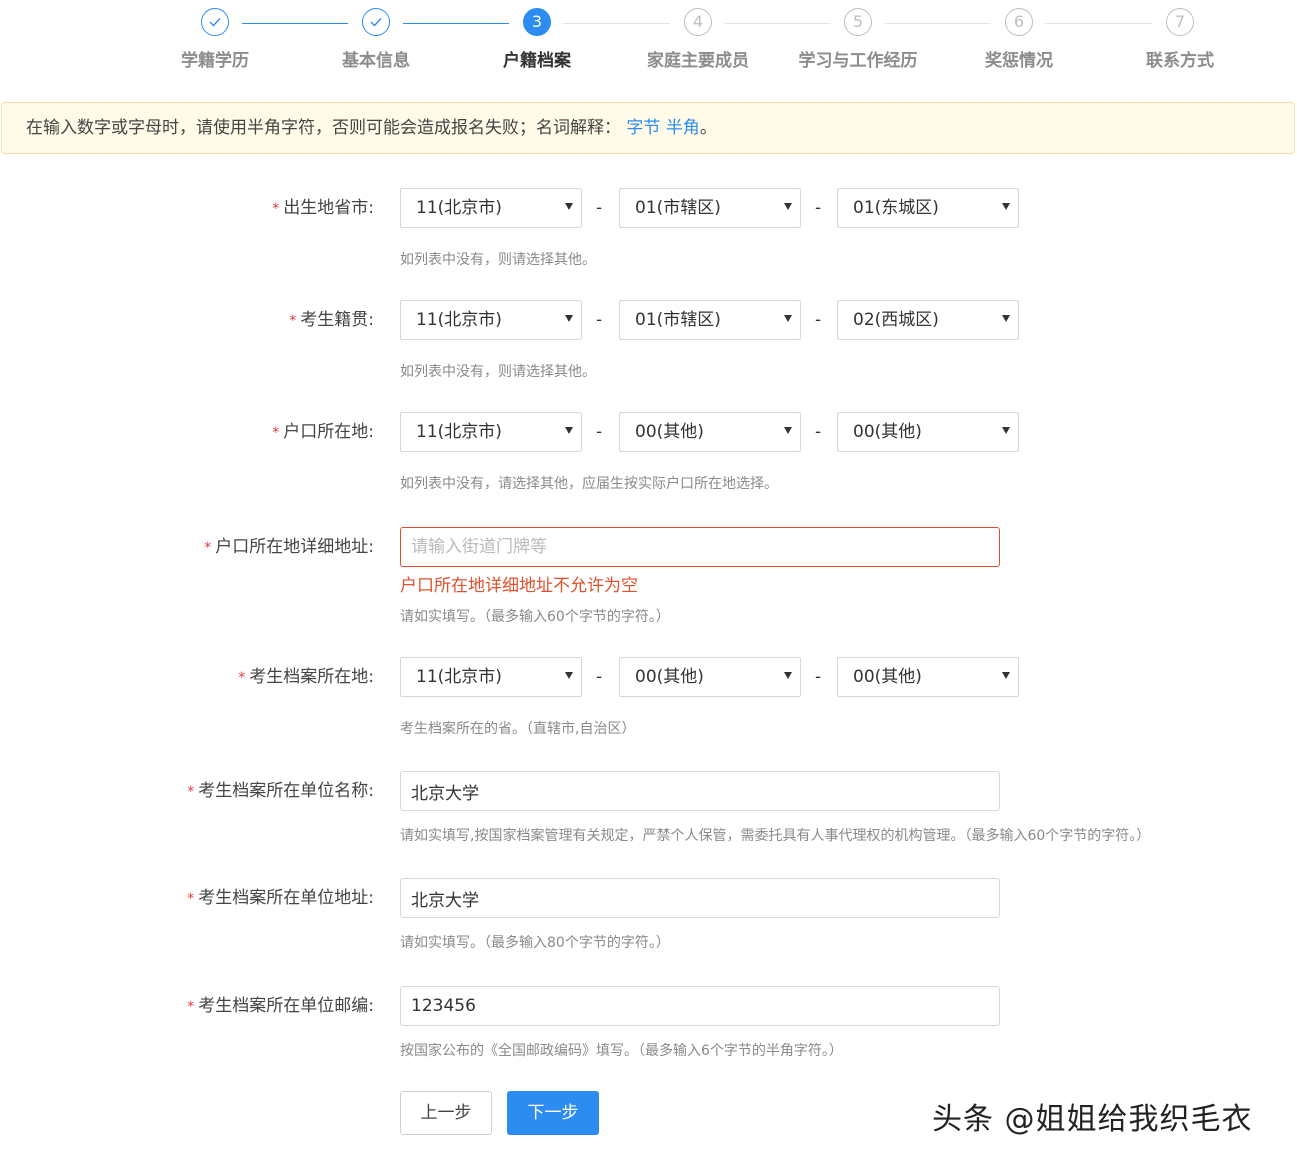 The image size is (1297, 1161). What do you see at coordinates (215, 39) in the screenshot?
I see `step-1: 学籍学历` at bounding box center [215, 39].